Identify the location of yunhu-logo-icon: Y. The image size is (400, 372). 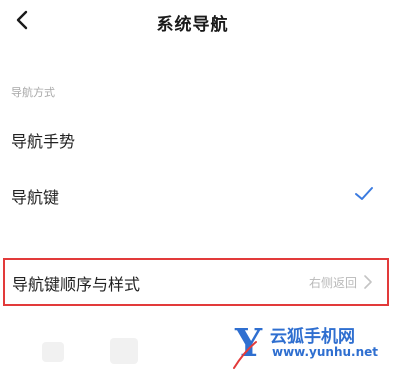
(248, 344).